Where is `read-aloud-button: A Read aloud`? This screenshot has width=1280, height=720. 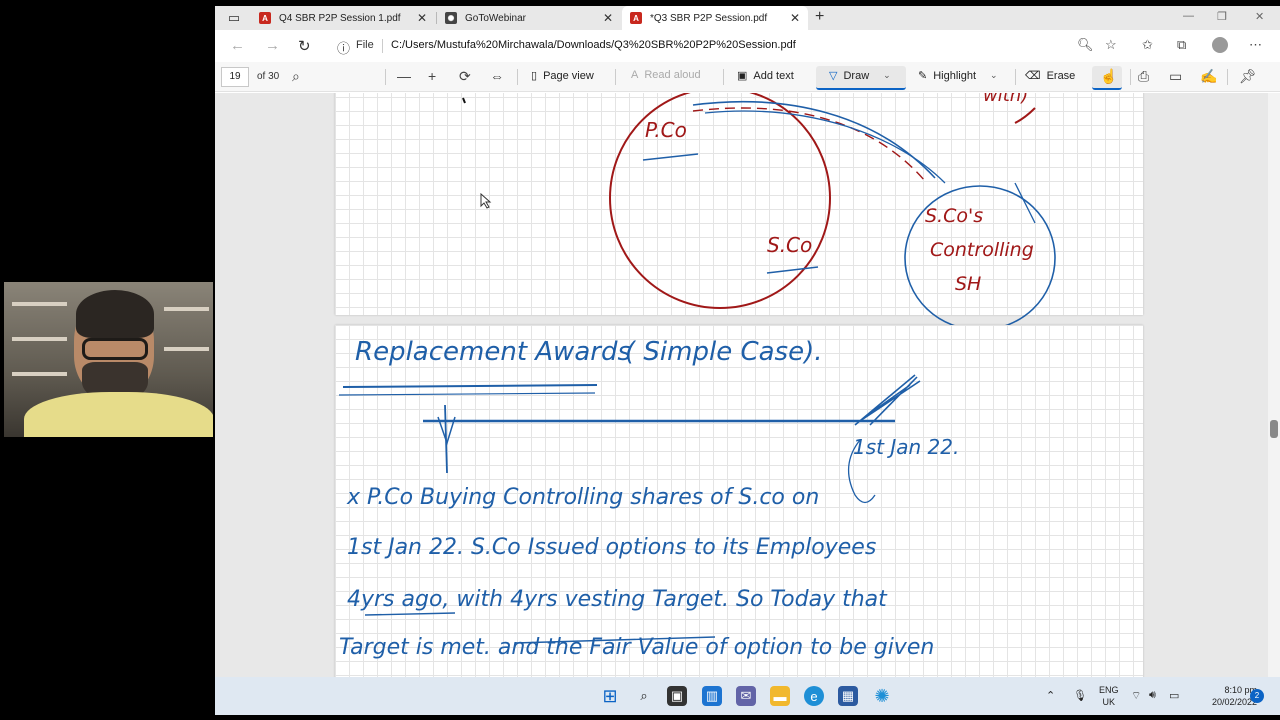
read-aloud-button: A Read aloud is located at coordinates (666, 75).